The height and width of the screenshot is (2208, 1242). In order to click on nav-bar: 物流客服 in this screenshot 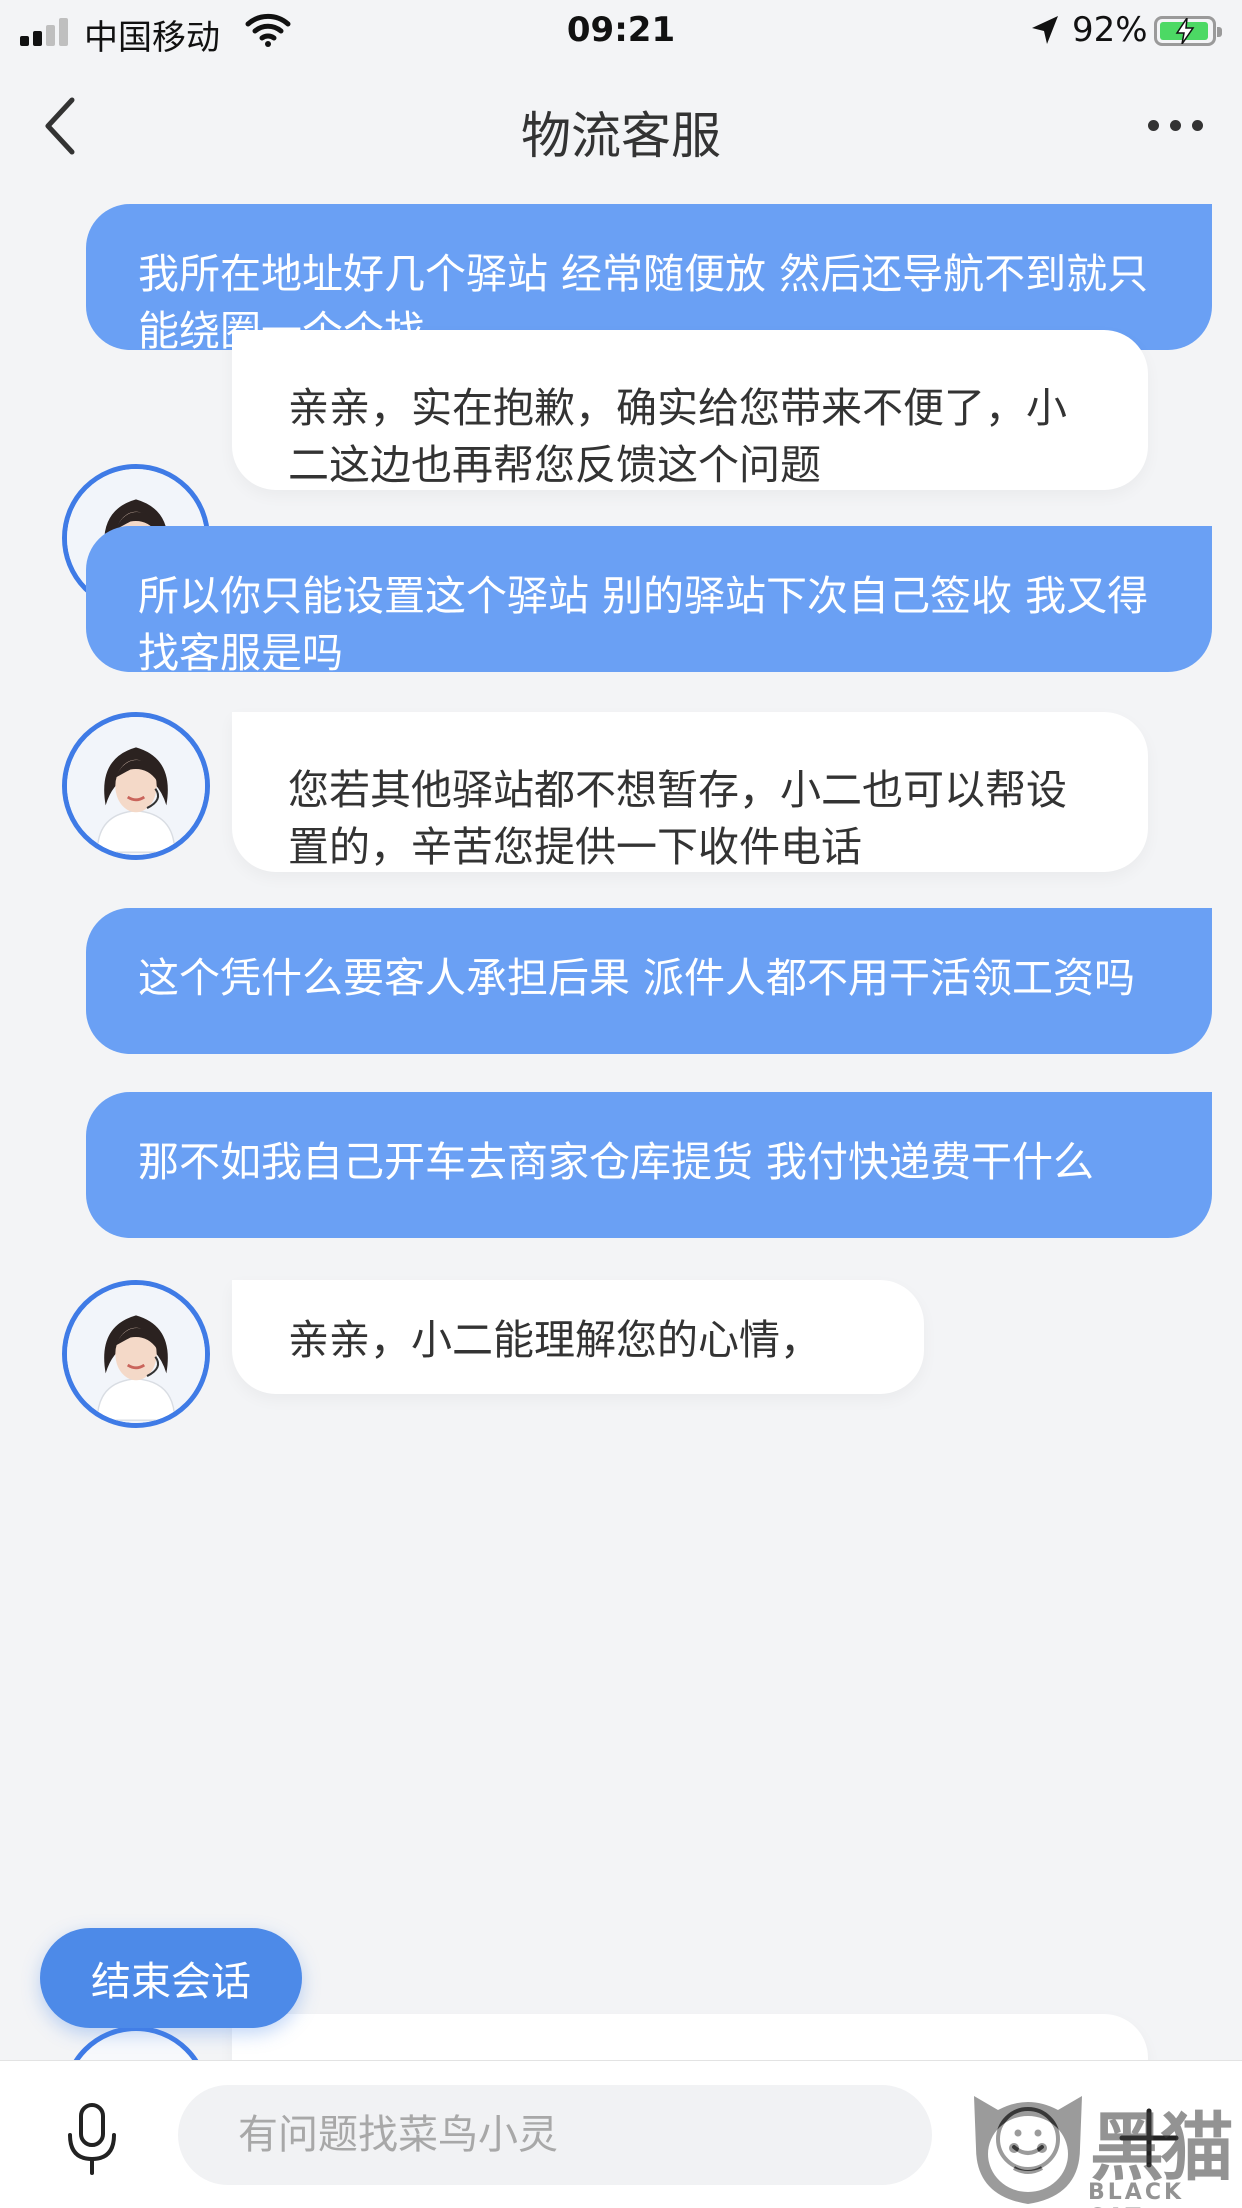, I will do `click(621, 126)`.